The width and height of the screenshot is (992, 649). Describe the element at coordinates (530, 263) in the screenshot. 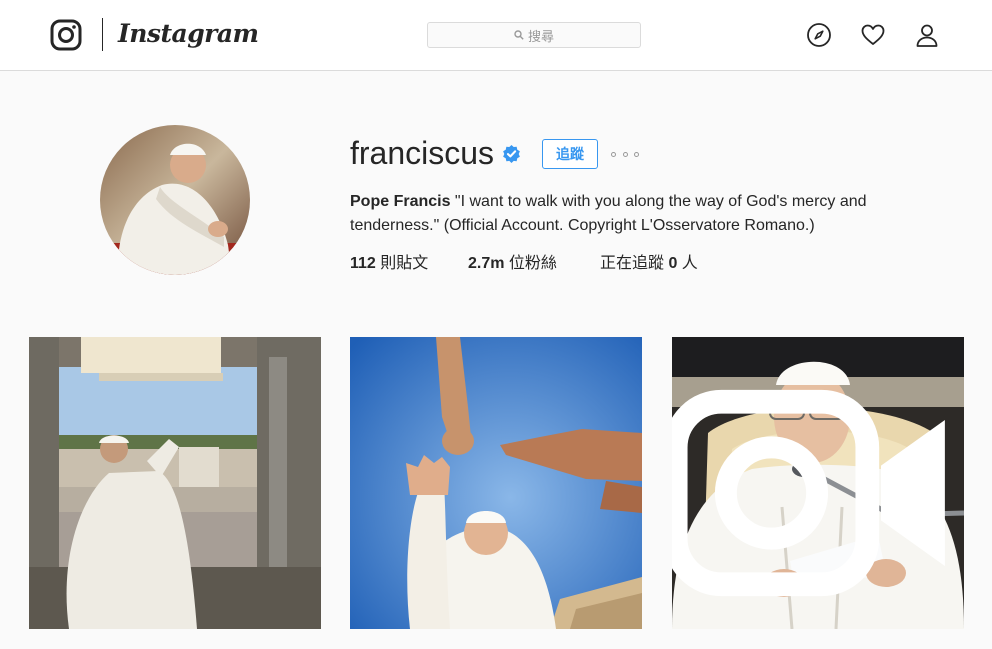

I see `followers-count-label: 位粉絲` at that location.